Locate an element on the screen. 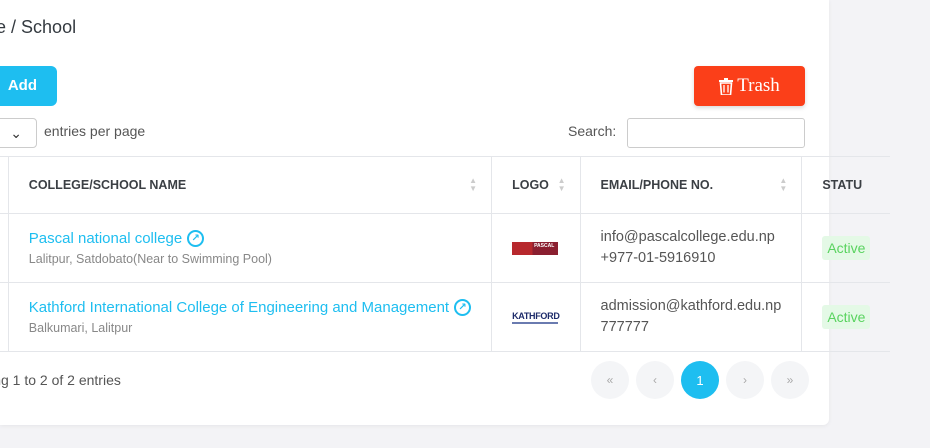  column-header-logo-label: LOGO is located at coordinates (530, 185).